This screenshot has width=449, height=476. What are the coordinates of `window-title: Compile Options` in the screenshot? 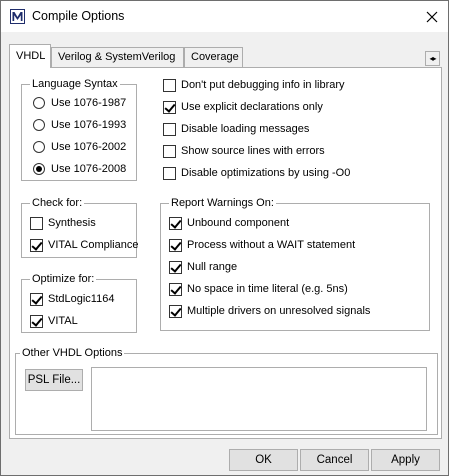 It's located at (78, 16).